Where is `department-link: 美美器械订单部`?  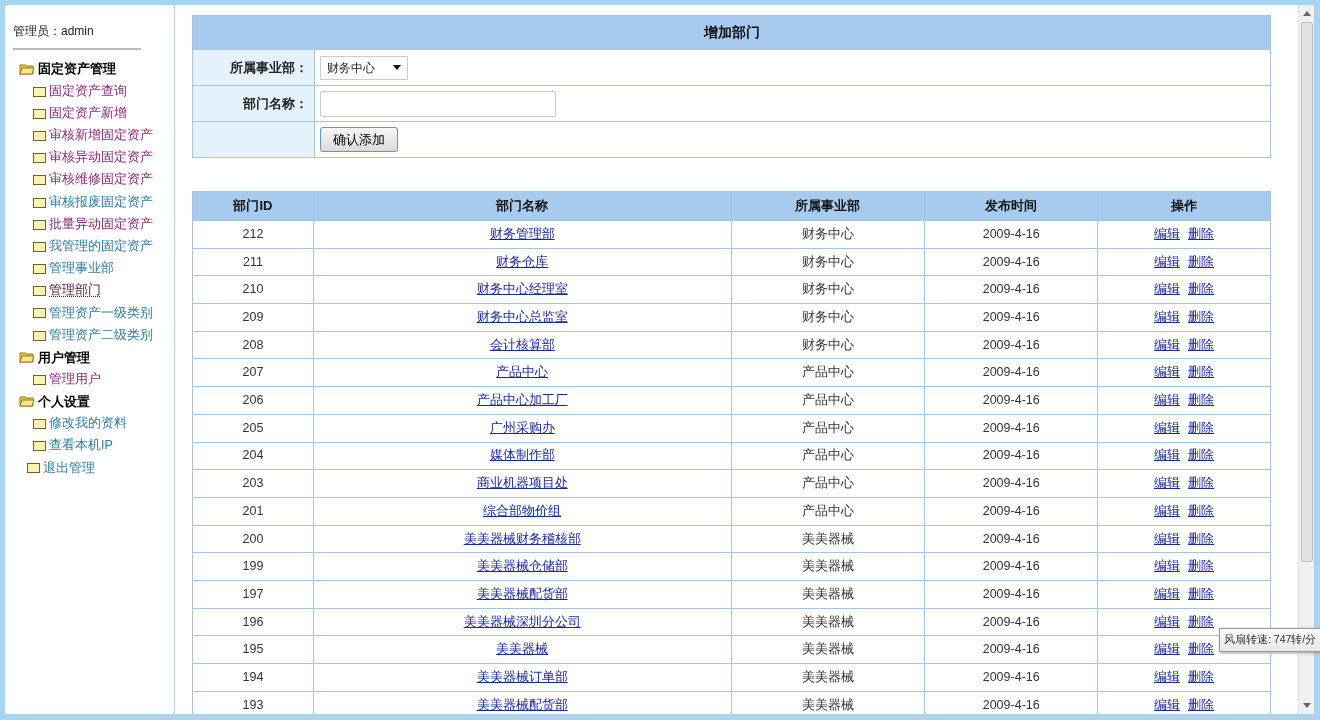 department-link: 美美器械订单部 is located at coordinates (522, 676).